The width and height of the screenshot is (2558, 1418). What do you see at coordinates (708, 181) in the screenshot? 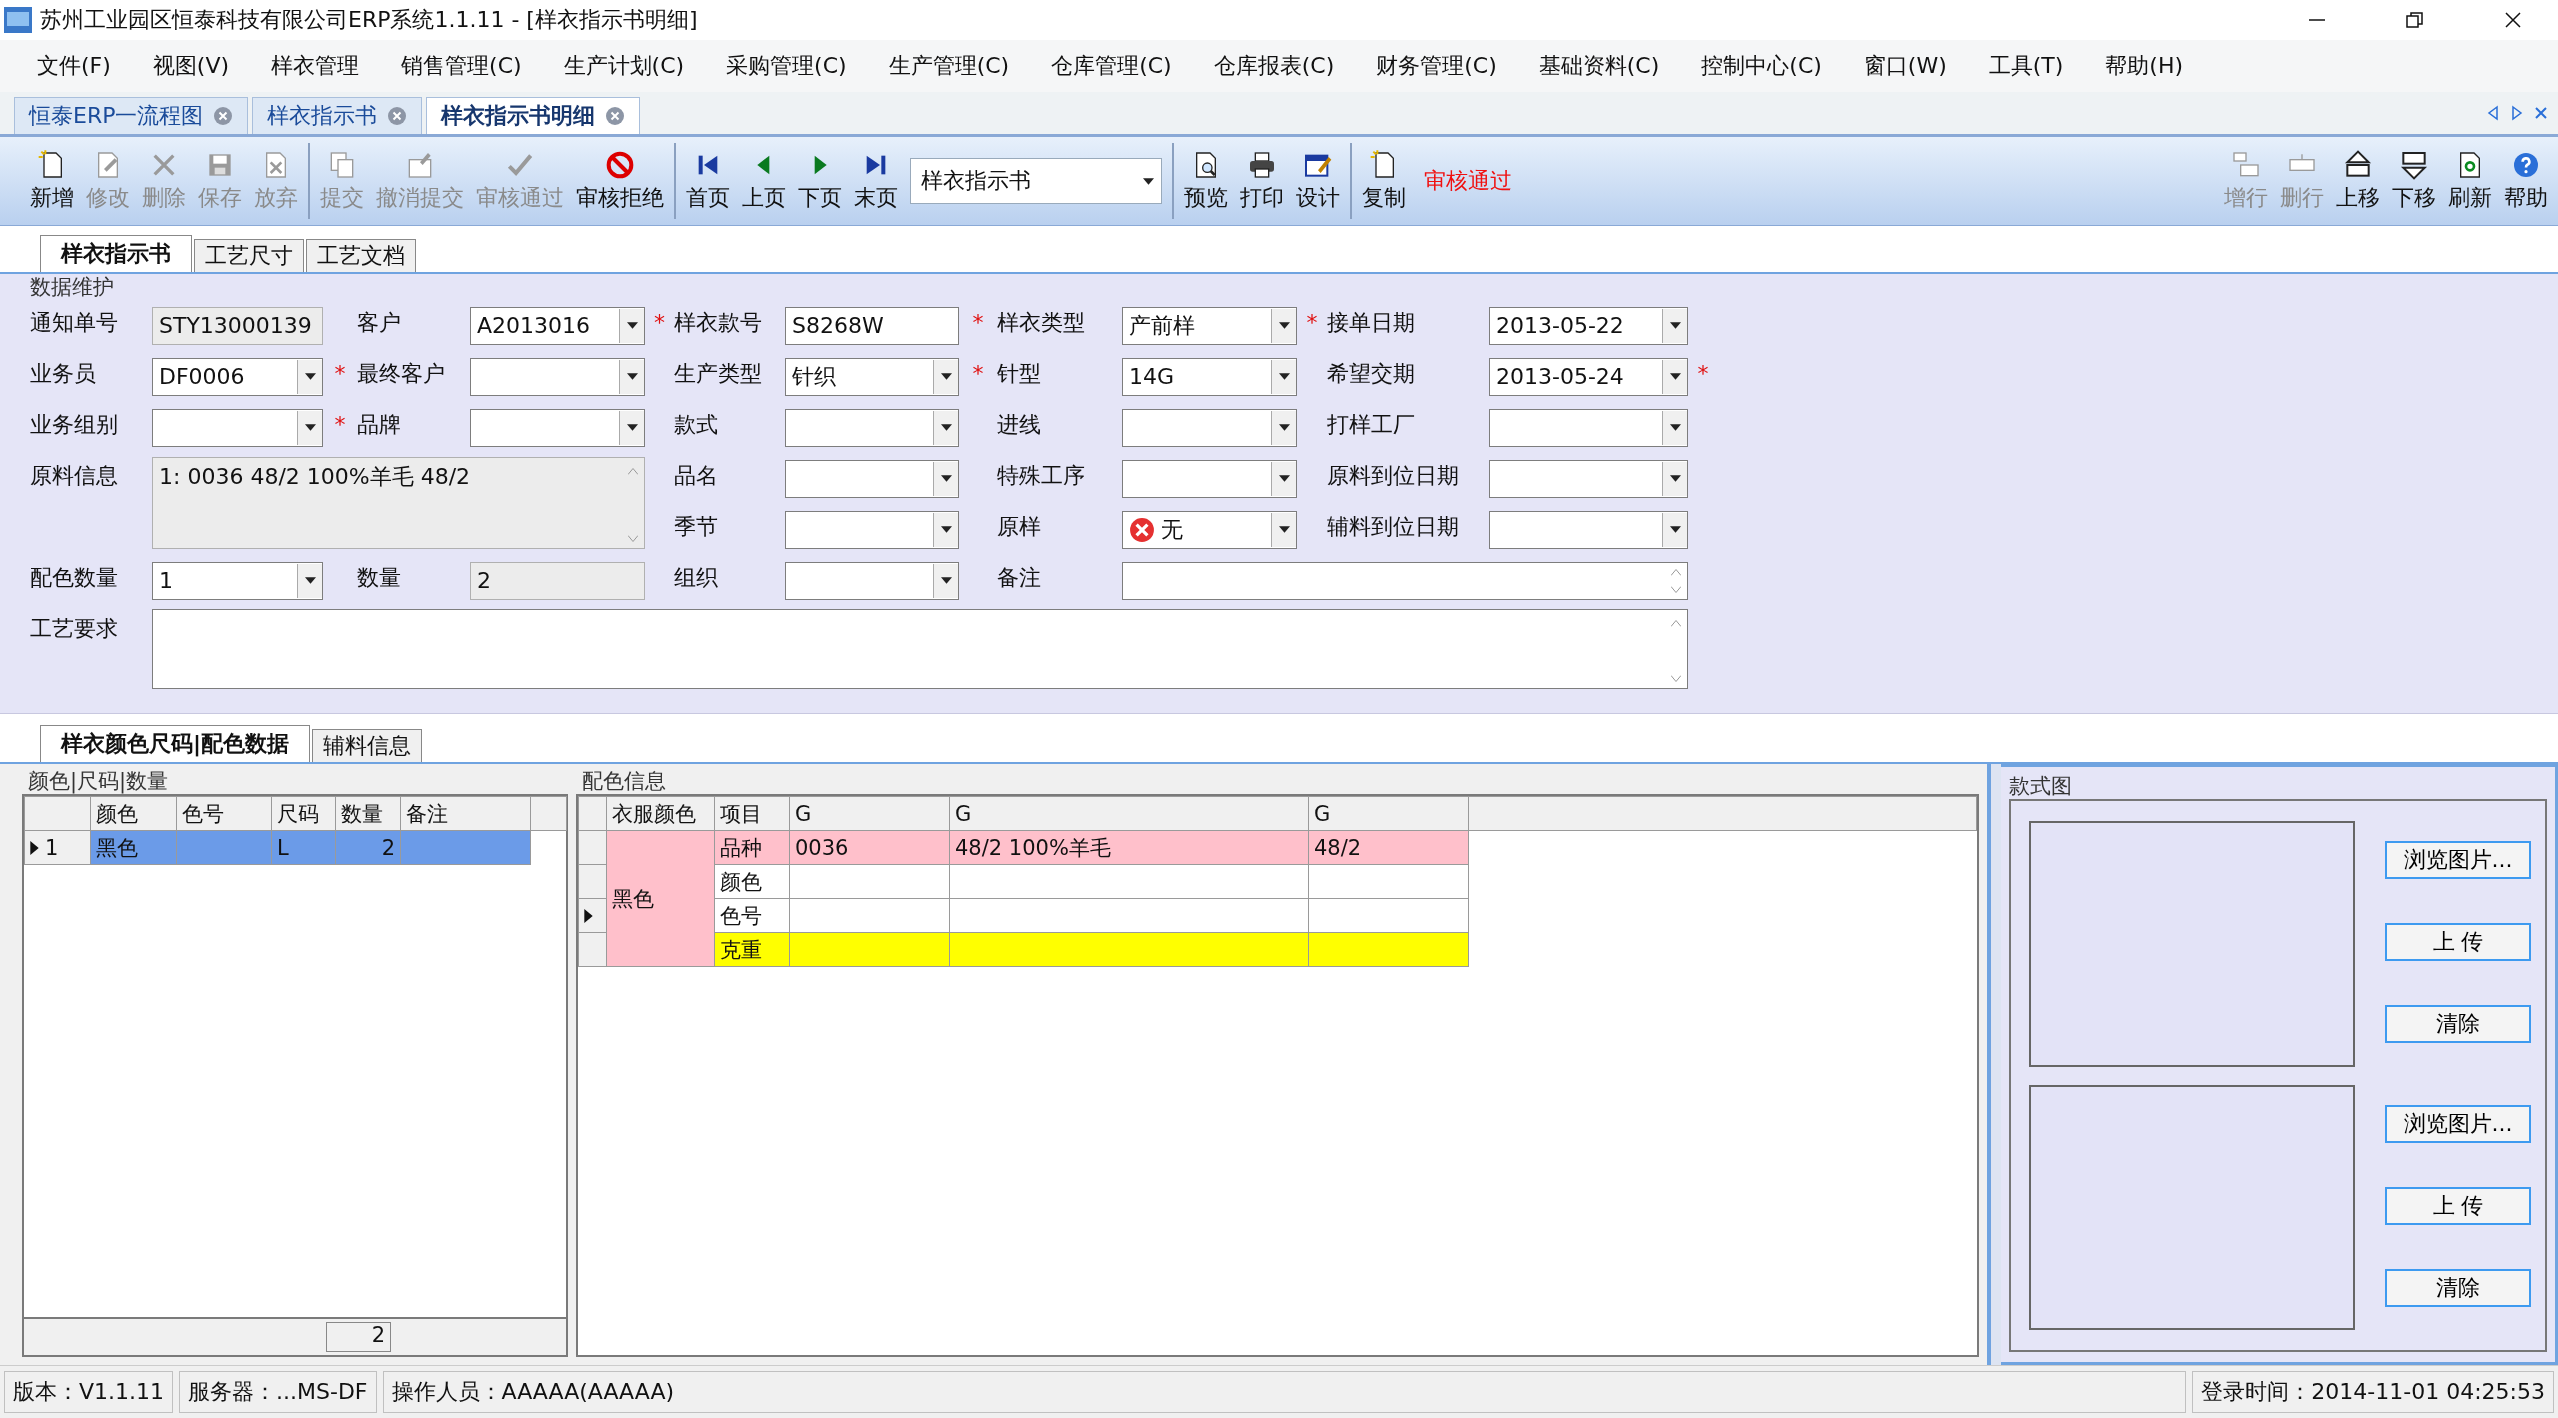
I see `toolbar-button: 首页` at bounding box center [708, 181].